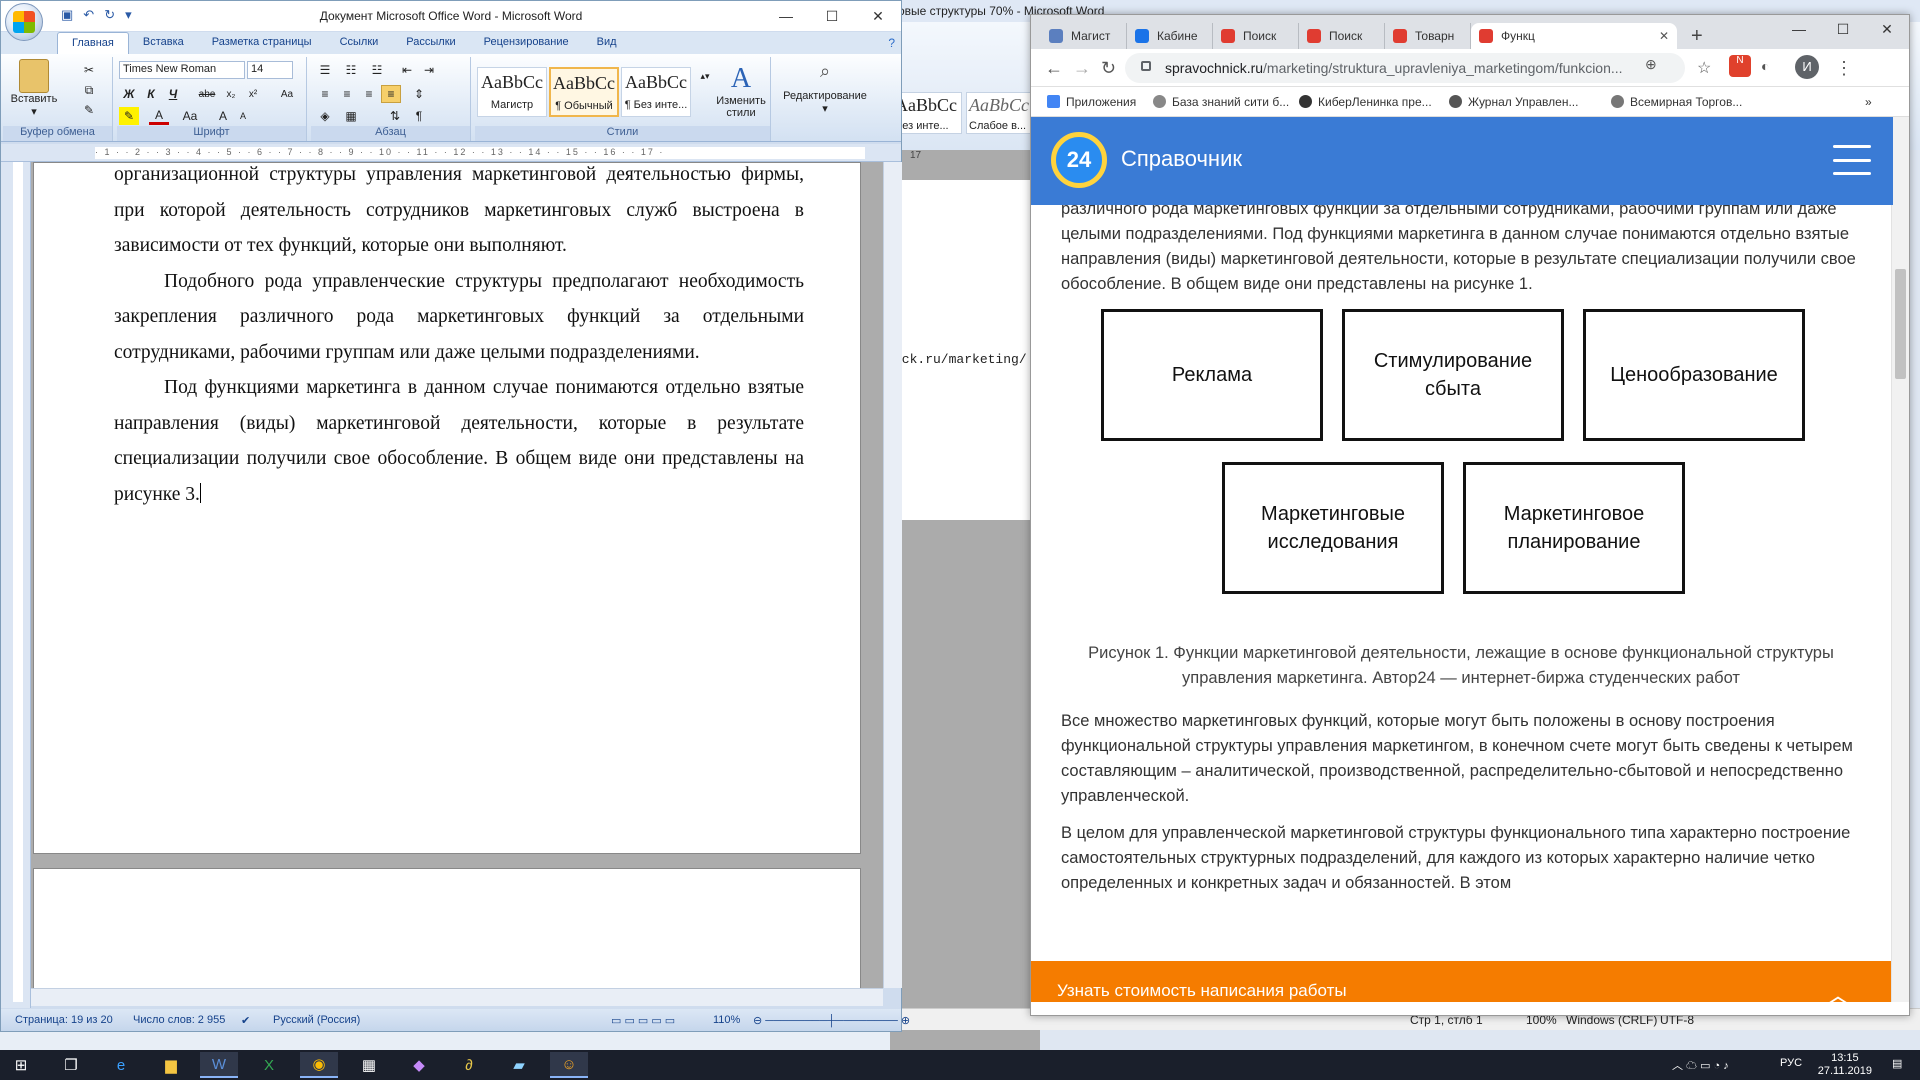 This screenshot has width=1920, height=1080. I want to click on bookmark-star-icon: ☆, so click(1704, 68).